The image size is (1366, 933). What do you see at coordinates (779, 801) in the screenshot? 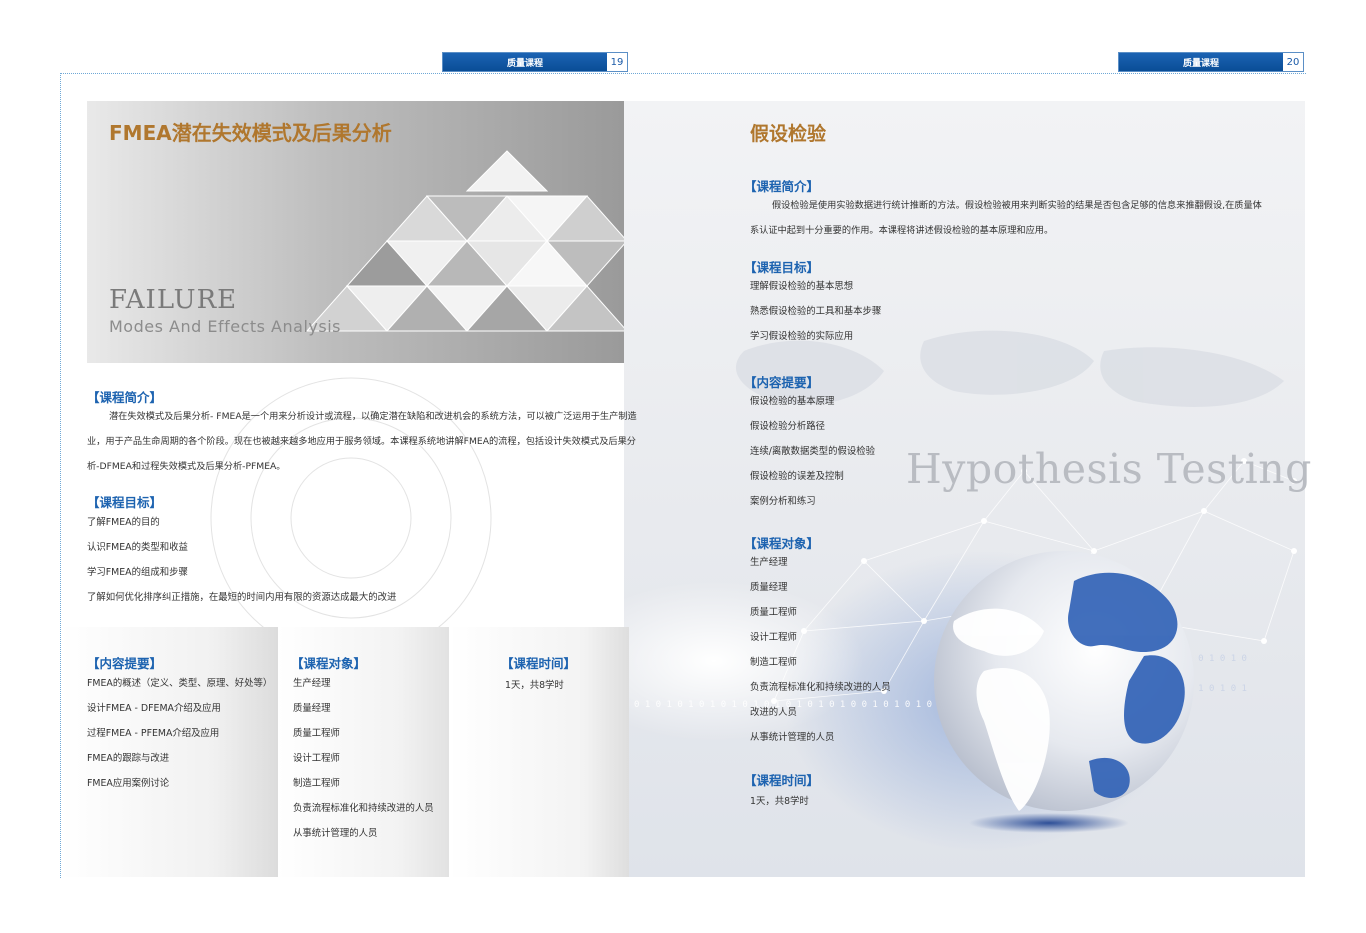
I see `right-duration-text: 1天，共8学时` at bounding box center [779, 801].